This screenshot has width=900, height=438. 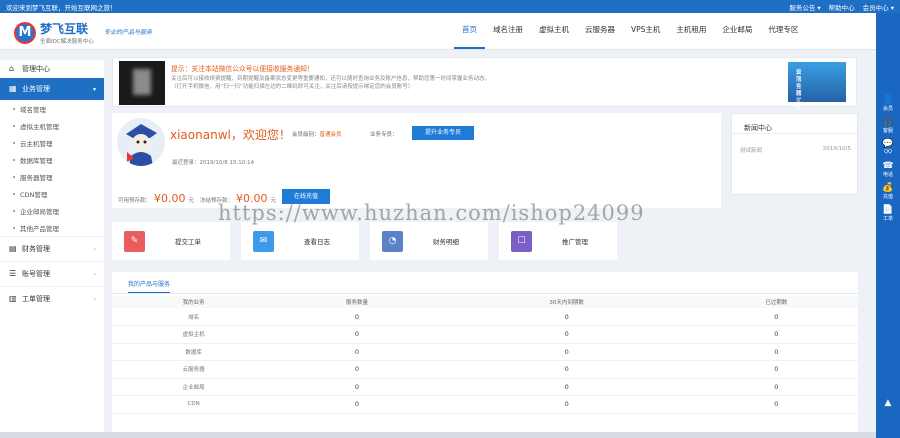 I want to click on mail-icon: ✉, so click(x=263, y=241).